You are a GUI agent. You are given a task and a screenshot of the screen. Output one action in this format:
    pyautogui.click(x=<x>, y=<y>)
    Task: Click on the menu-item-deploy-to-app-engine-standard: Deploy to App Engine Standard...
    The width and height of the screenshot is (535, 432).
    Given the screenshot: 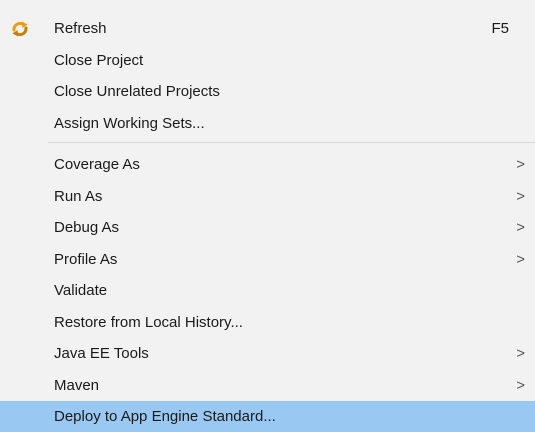 What is the action you would take?
    pyautogui.click(x=267, y=416)
    